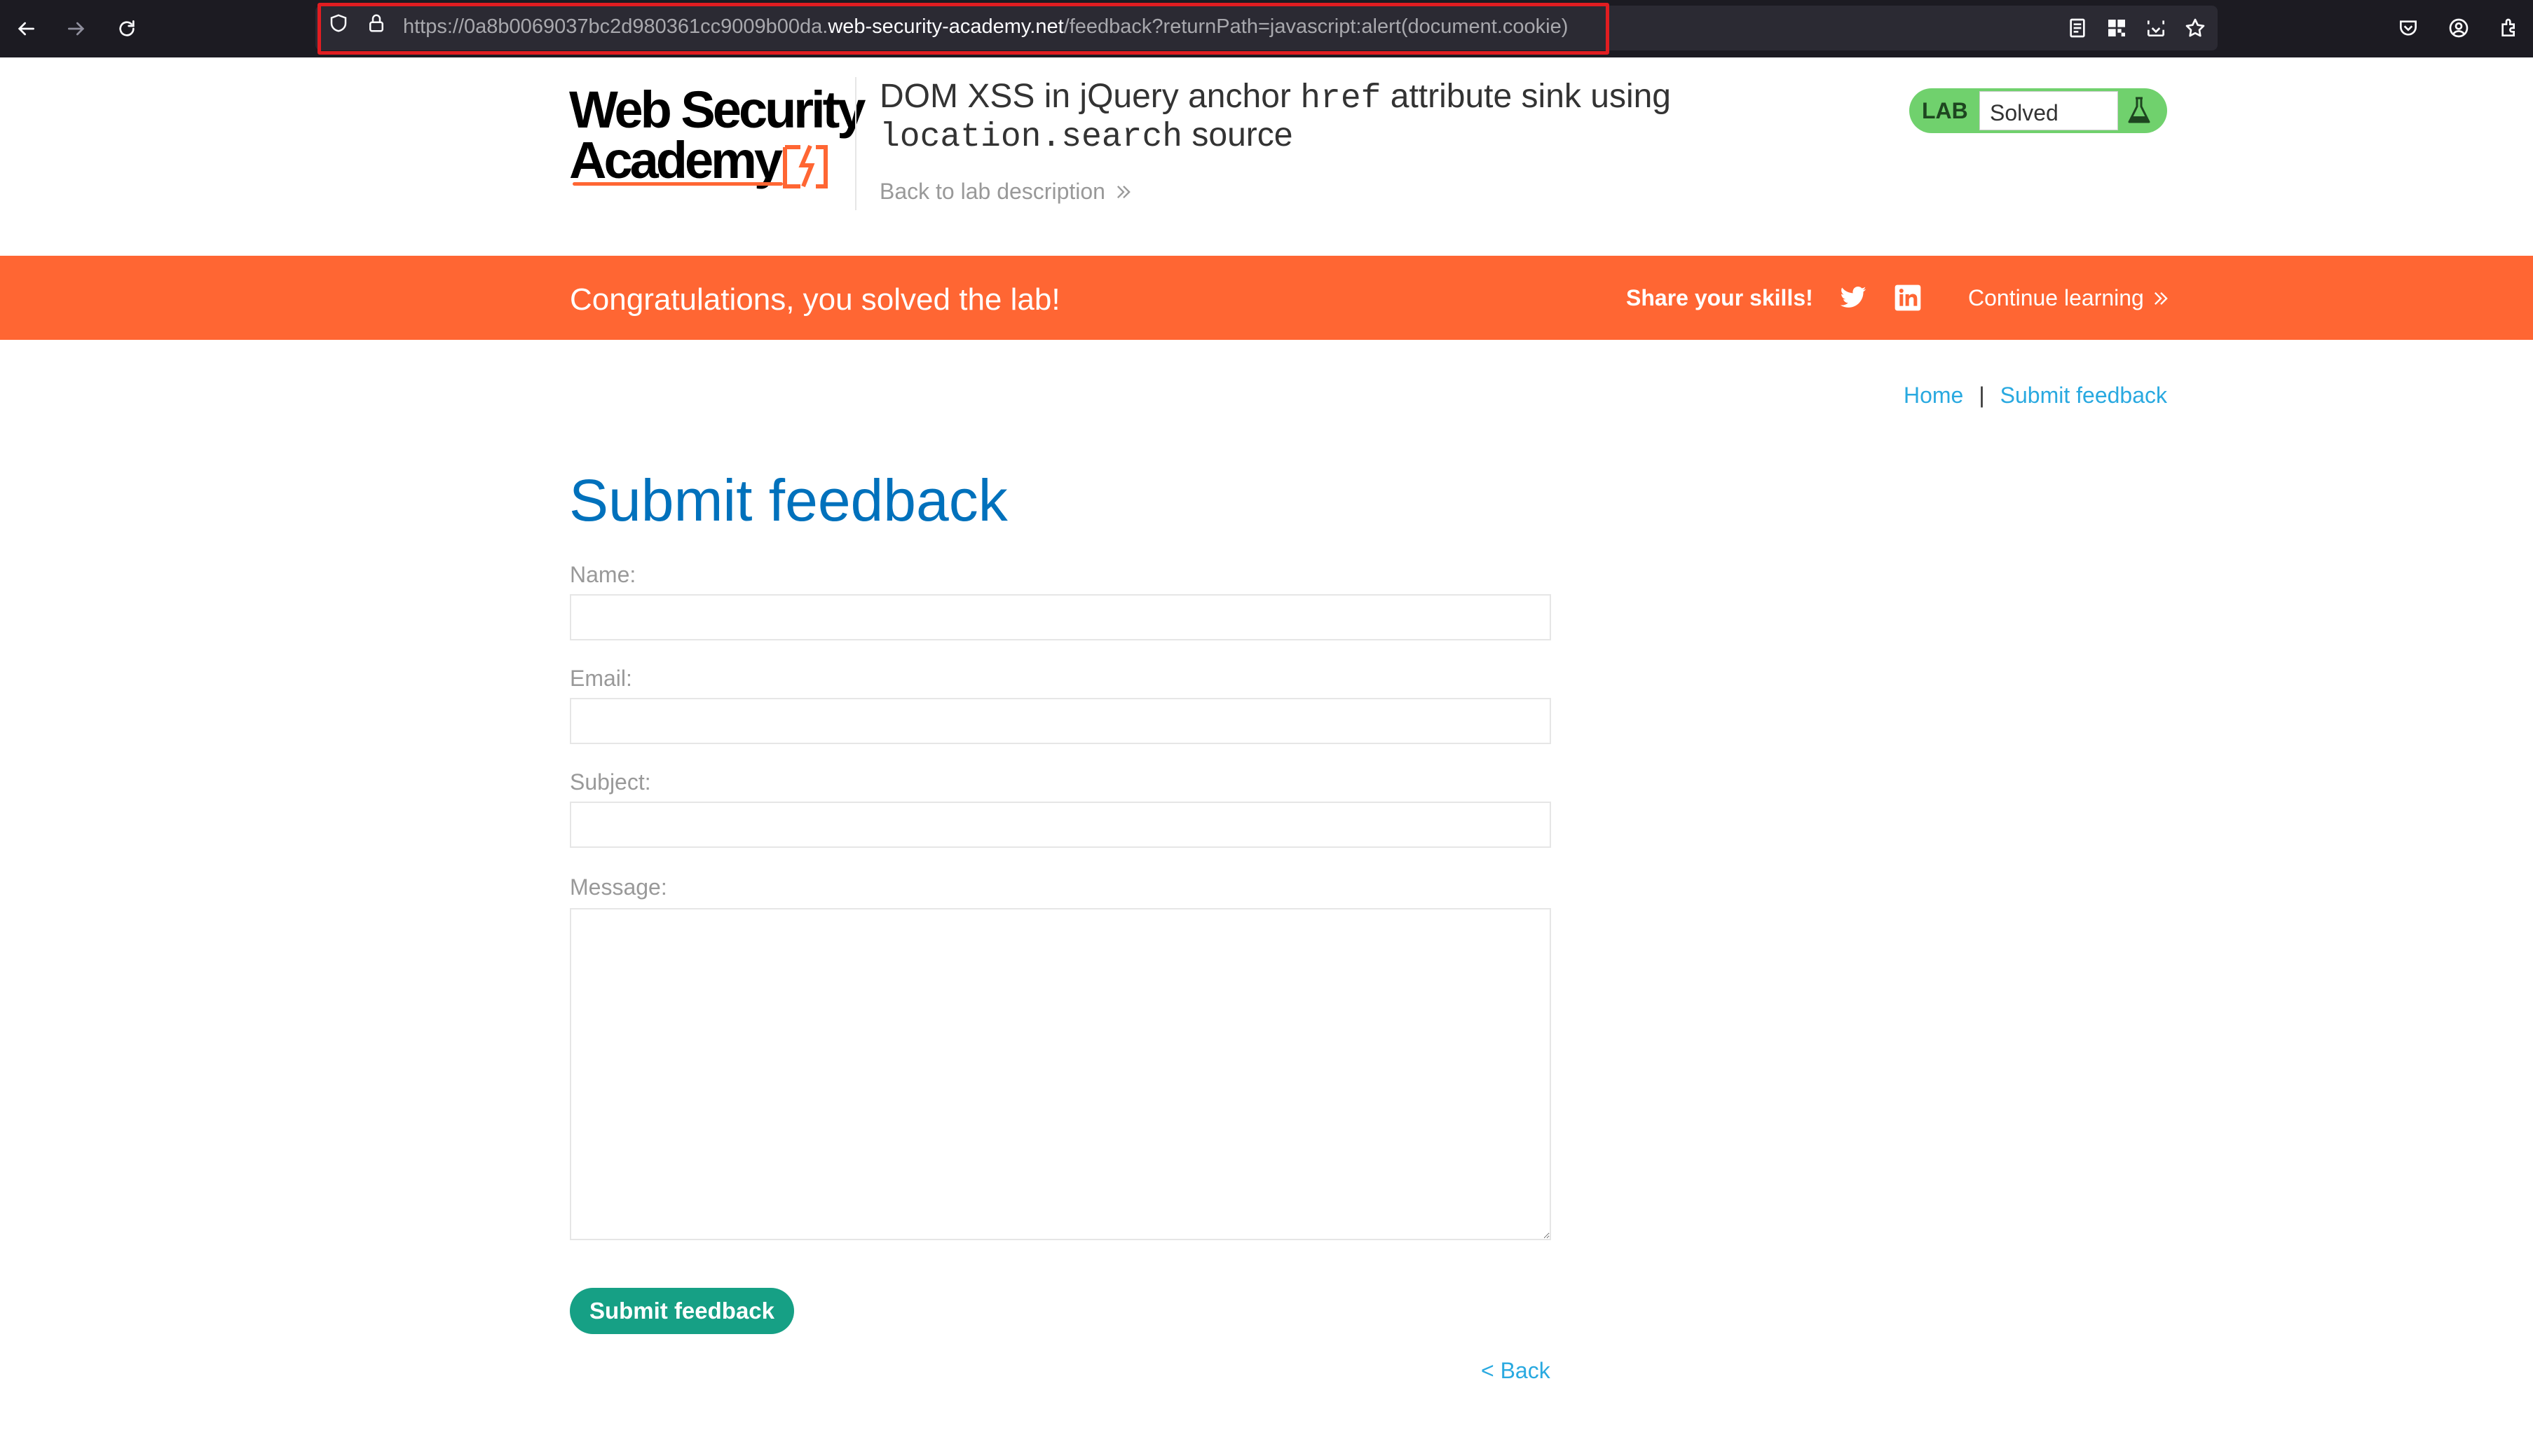 This screenshot has width=2533, height=1456. I want to click on logo-text-line1: Web Security, so click(717, 110).